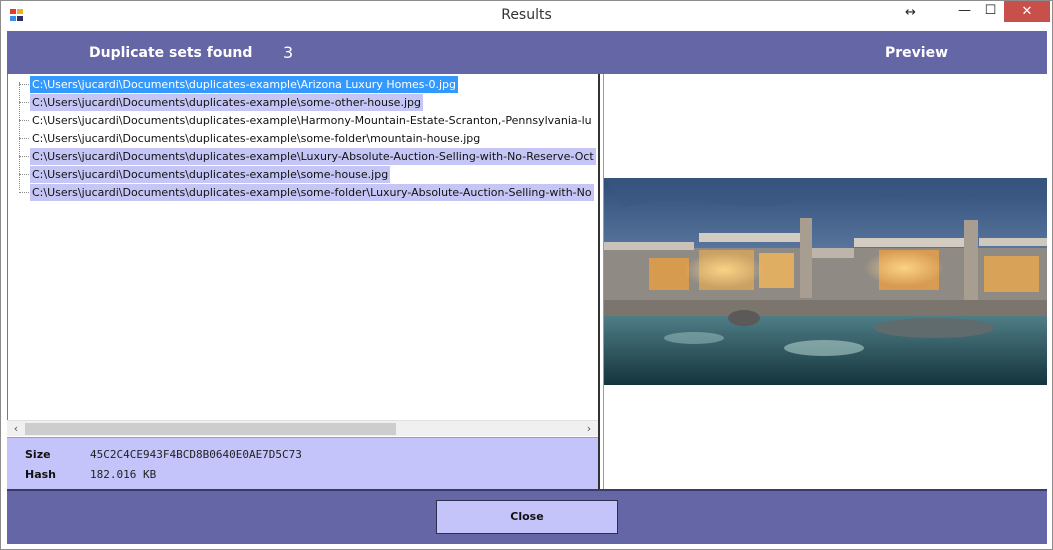  I want to click on maximize-button: ☐, so click(990, 13).